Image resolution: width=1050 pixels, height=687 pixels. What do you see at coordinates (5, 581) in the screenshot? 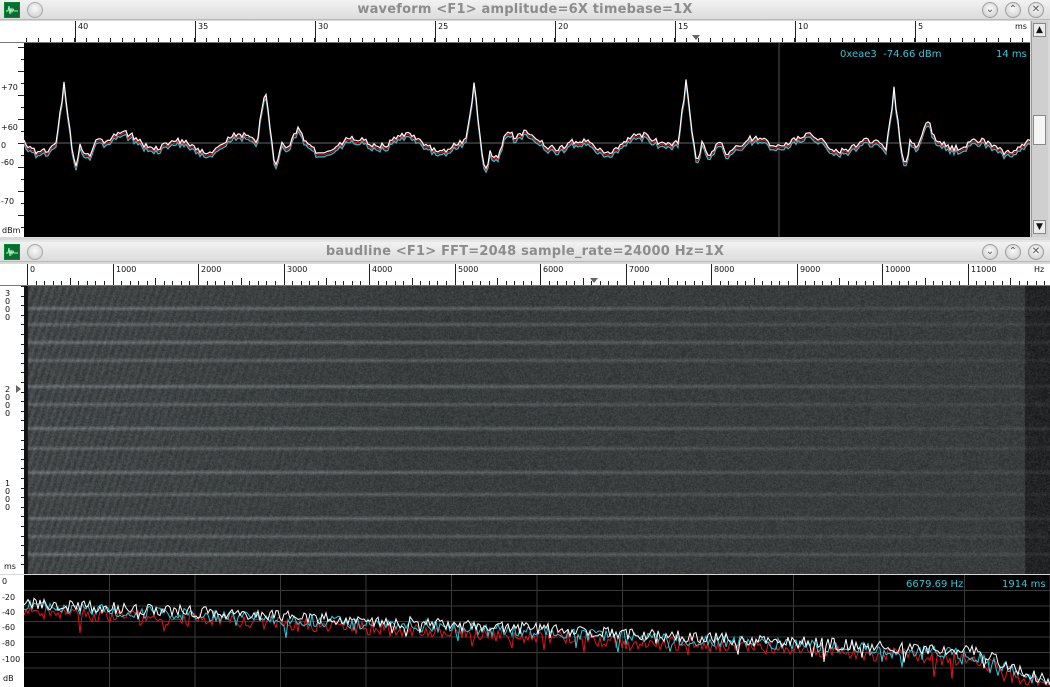
I see `db-tick-label: 0` at bounding box center [5, 581].